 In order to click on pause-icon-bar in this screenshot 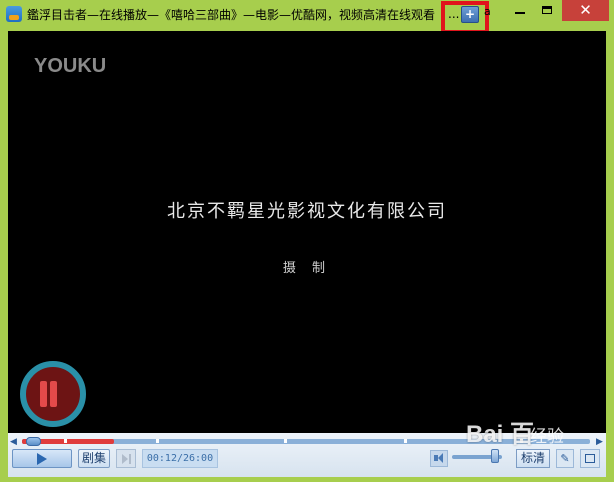, I will do `click(53, 394)`.